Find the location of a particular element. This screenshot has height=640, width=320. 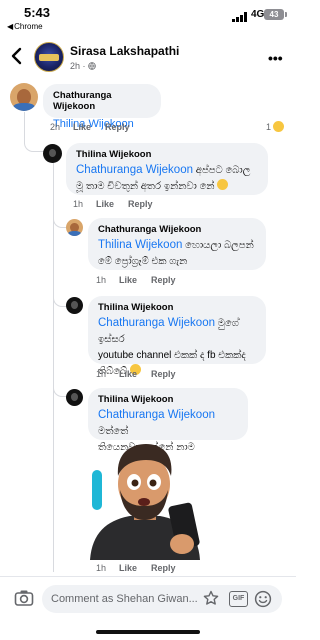

back-to-chrome: ◀Chrome is located at coordinates (25, 26).